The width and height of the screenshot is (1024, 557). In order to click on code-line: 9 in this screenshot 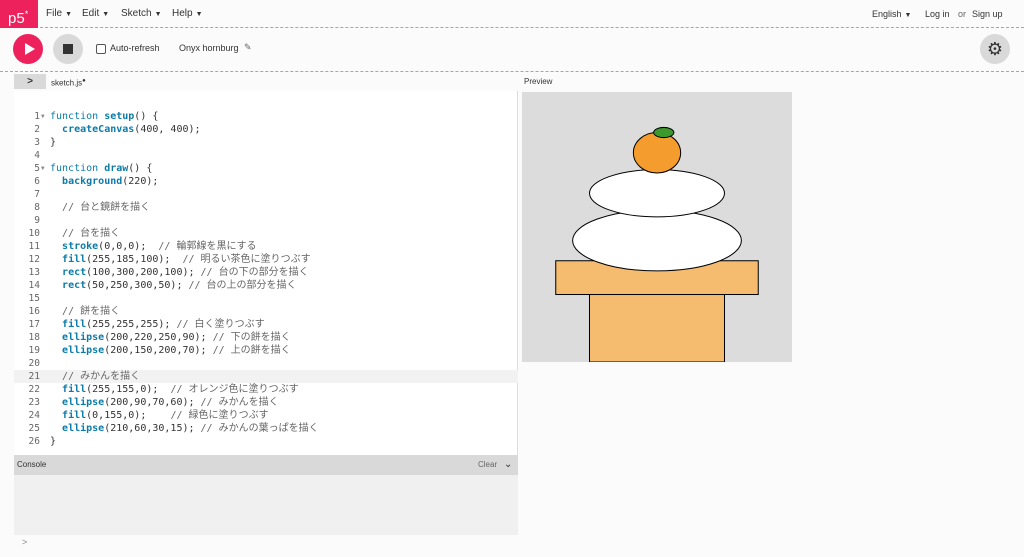, I will do `click(266, 220)`.